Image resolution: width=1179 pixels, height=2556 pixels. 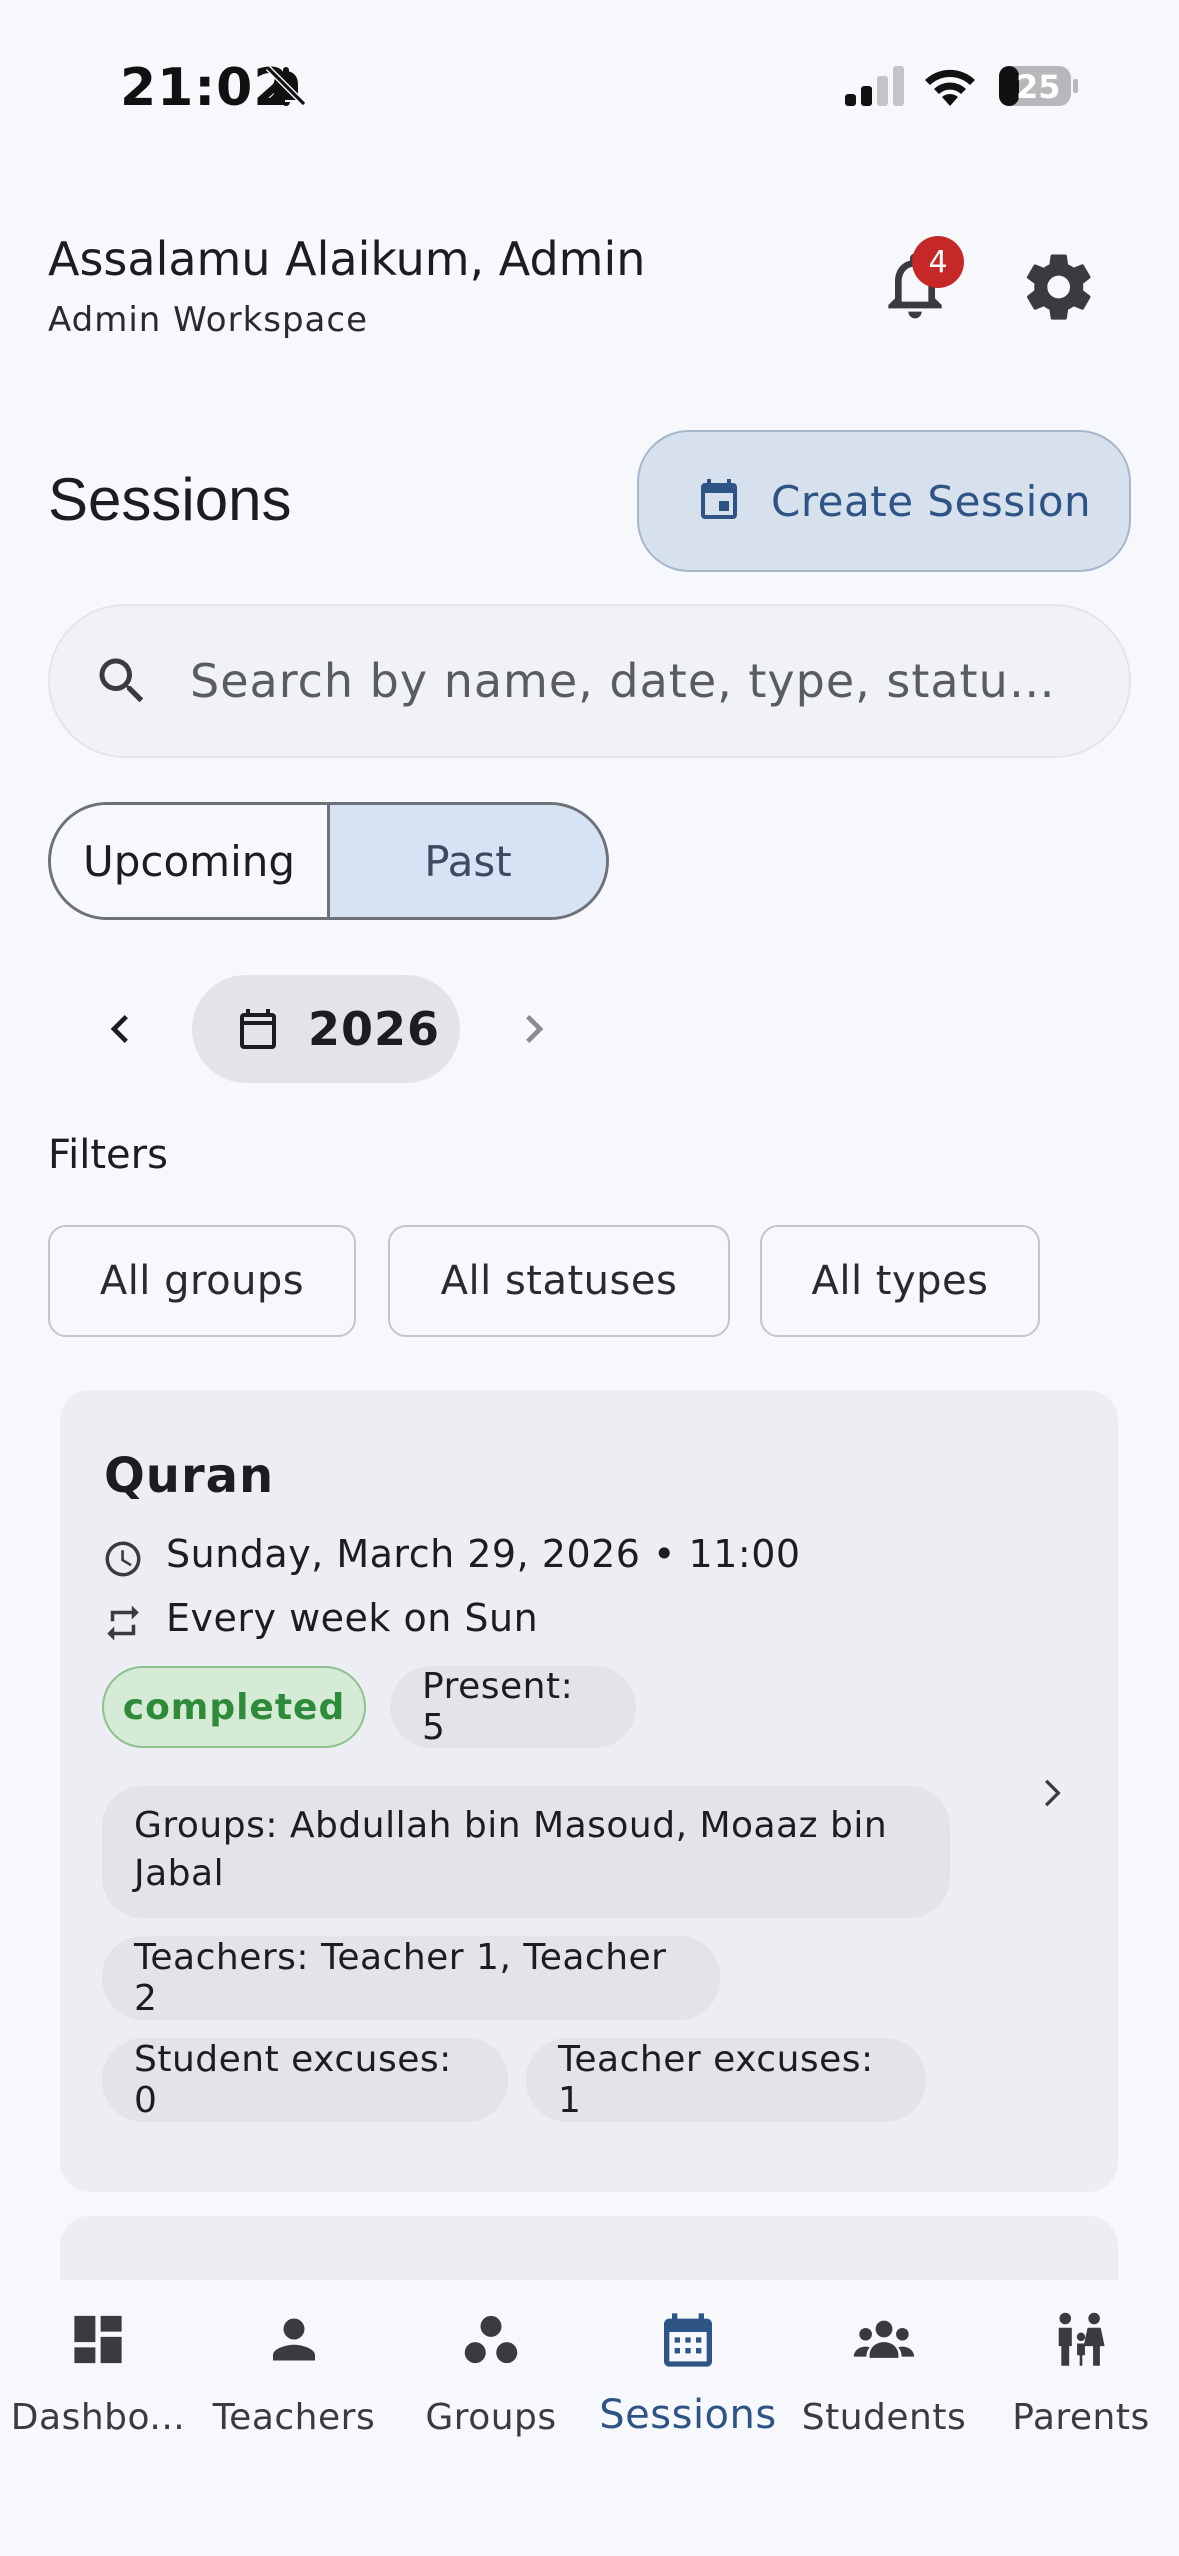 I want to click on nav-teachers: Teachers, so click(x=294, y=2368).